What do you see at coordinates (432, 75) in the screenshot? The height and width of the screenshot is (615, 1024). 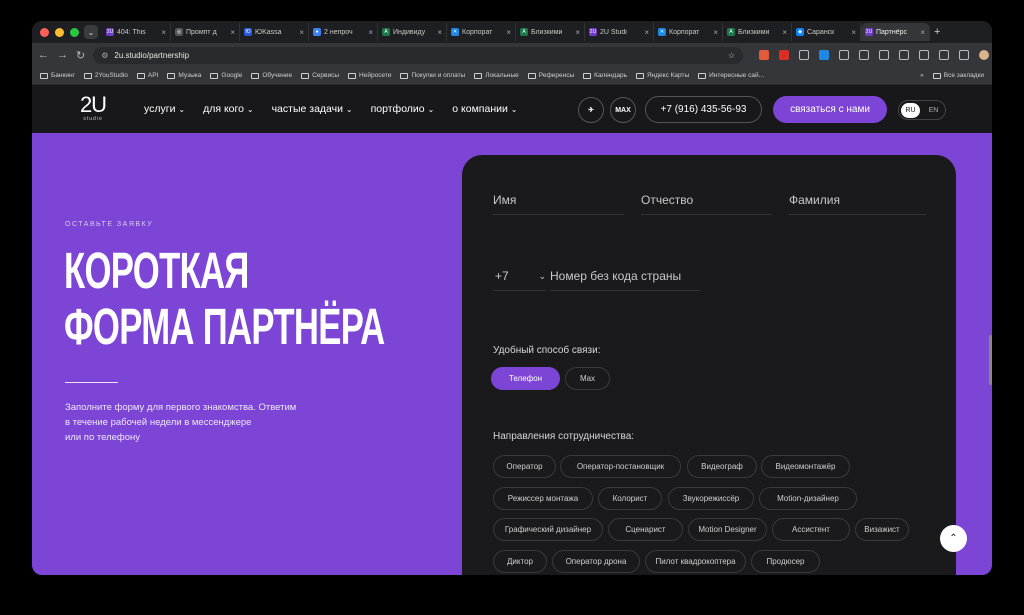 I see `bookmark-item: Покупки и оплаты` at bounding box center [432, 75].